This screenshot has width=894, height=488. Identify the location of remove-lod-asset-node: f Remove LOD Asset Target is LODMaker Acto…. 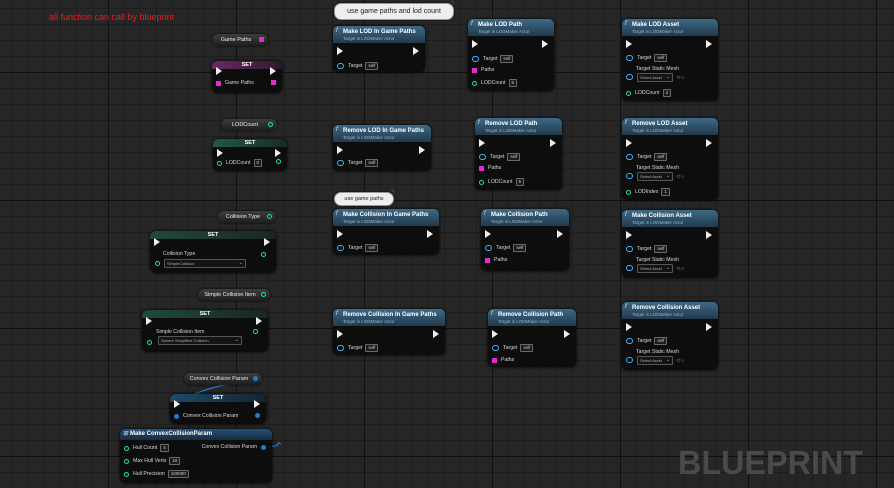
(670, 159).